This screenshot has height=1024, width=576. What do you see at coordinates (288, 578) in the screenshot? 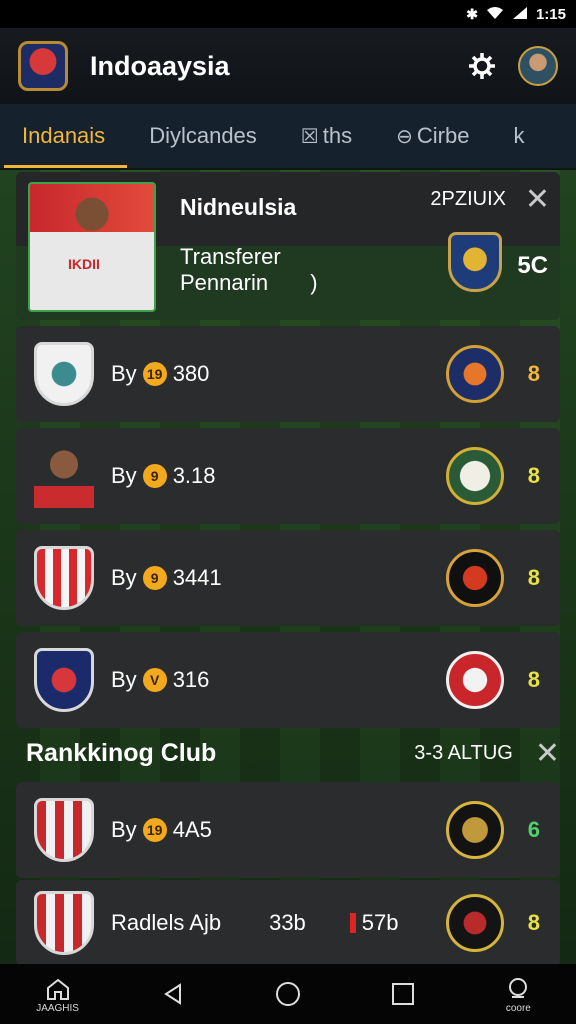
I see `list-item: By 9 3441 8` at bounding box center [288, 578].